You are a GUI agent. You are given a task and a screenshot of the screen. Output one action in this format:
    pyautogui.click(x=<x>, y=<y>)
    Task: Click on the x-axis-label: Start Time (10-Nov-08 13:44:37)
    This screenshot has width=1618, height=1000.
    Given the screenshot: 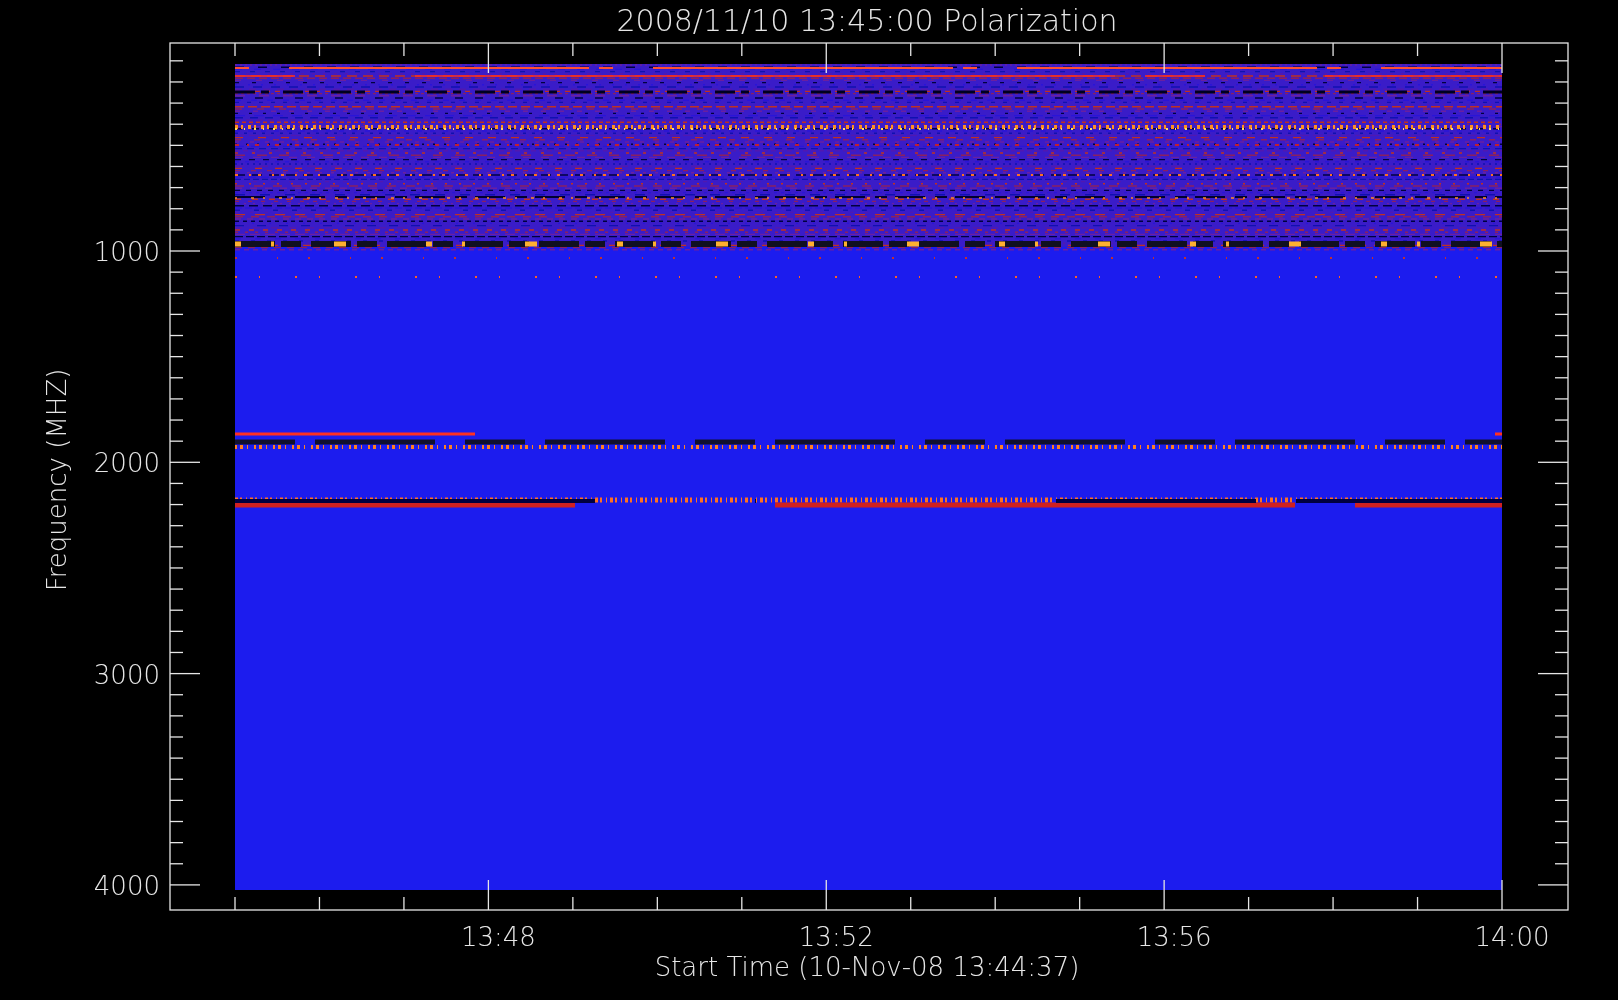 What is the action you would take?
    pyautogui.click(x=867, y=967)
    